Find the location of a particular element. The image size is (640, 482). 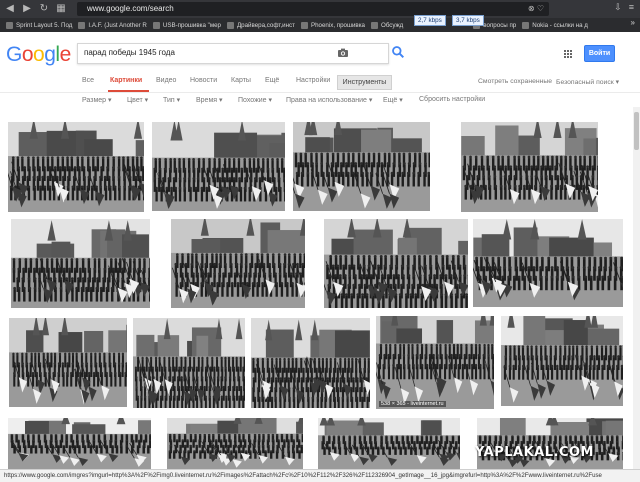

browser-actions: ⇩ ≡ is located at coordinates (624, 7).